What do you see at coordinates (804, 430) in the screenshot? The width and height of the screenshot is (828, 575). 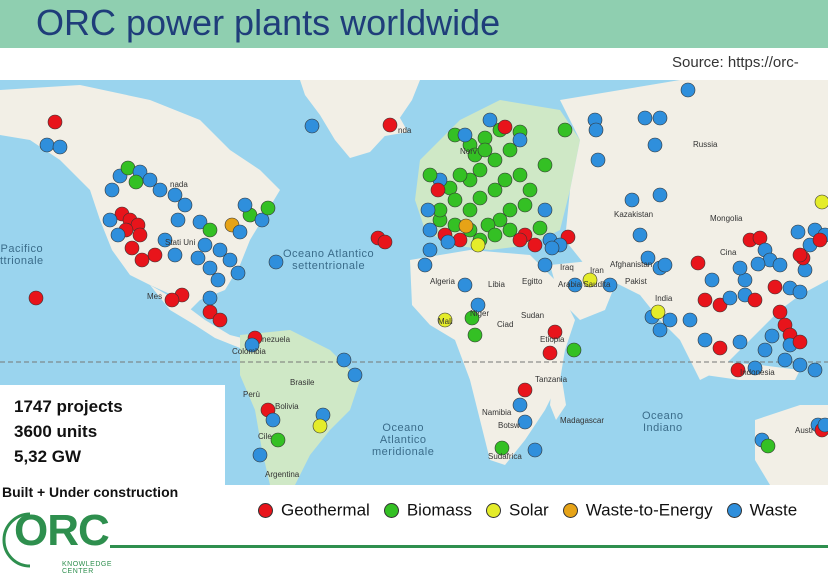 I see `country-label: Austr` at bounding box center [804, 430].